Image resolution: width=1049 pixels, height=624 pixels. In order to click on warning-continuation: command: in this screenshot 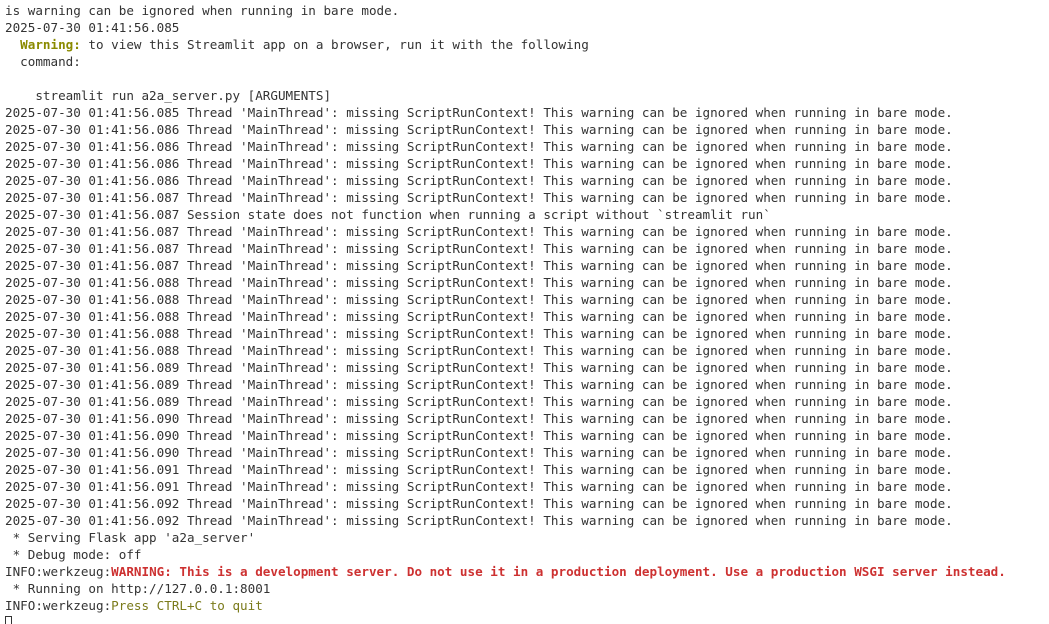, I will do `click(43, 61)`.